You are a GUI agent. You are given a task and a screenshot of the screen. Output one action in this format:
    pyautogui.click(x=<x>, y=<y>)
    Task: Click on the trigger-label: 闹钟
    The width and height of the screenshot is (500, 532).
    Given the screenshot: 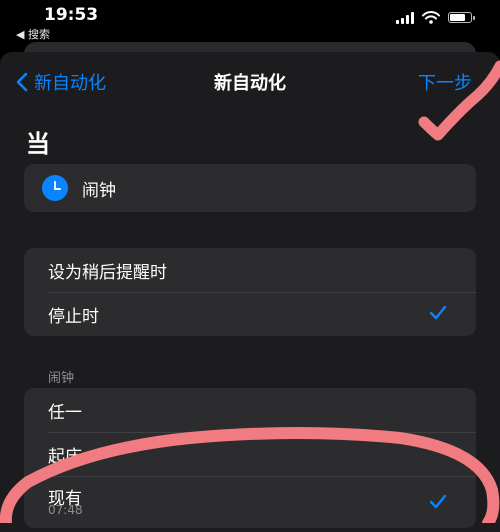 What is the action you would take?
    pyautogui.click(x=99, y=190)
    